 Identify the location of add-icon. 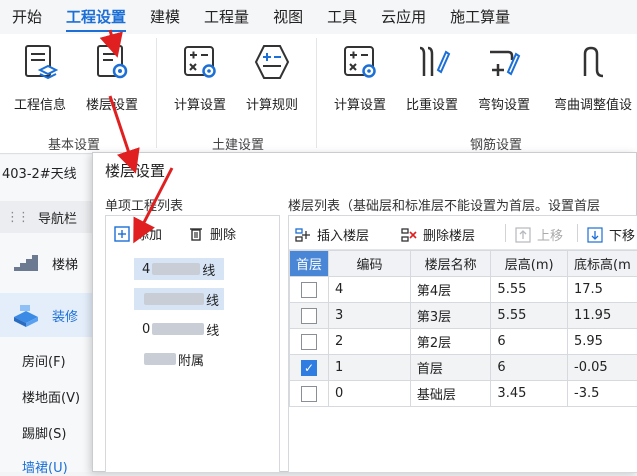
(122, 234).